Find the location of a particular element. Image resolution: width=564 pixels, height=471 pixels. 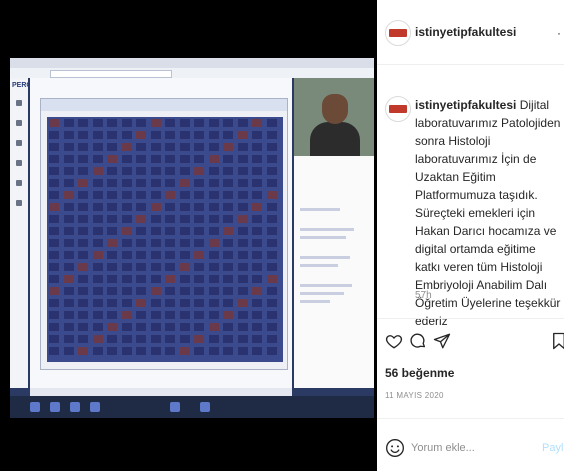

author-avatar is located at coordinates (398, 33).